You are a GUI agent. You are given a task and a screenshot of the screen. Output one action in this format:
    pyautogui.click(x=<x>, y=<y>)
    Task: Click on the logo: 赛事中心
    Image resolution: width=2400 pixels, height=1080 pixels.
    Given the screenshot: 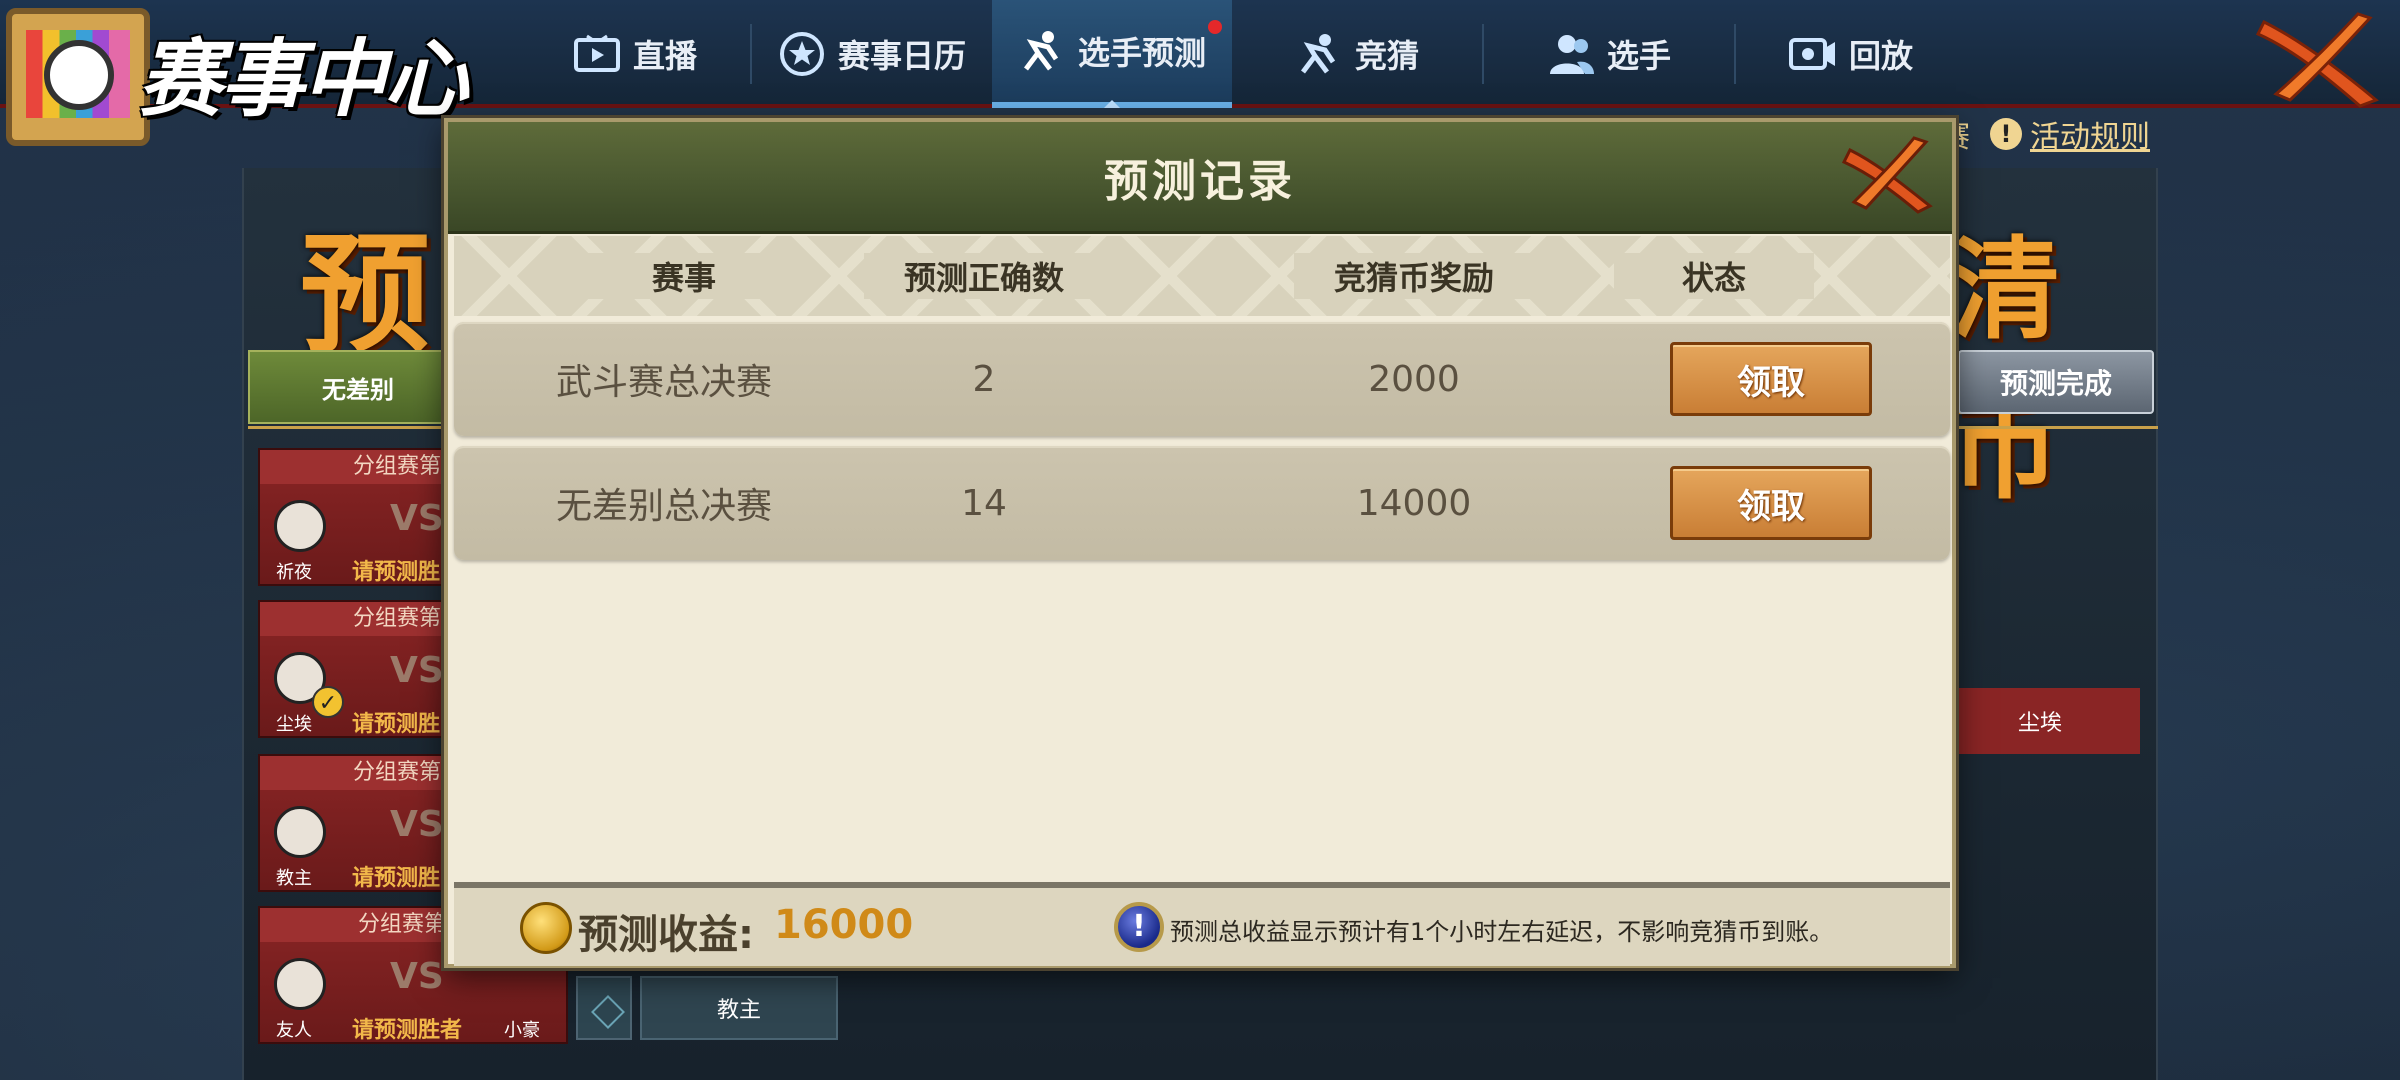 What is the action you would take?
    pyautogui.click(x=240, y=75)
    